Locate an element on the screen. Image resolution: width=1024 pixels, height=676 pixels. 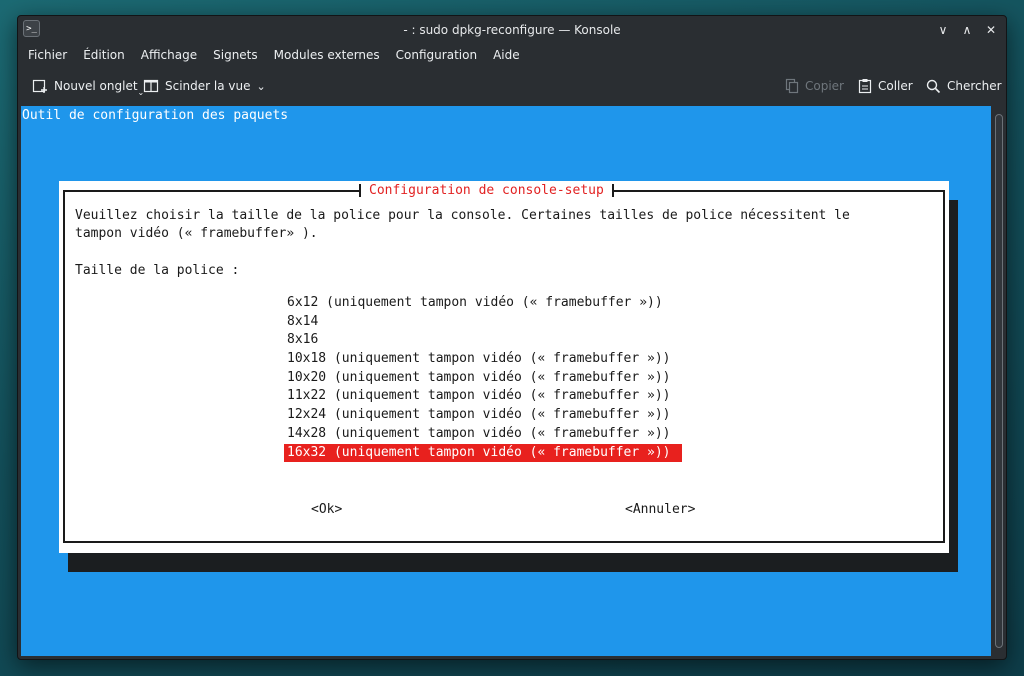
menu-edition: Édition is located at coordinates (104, 55).